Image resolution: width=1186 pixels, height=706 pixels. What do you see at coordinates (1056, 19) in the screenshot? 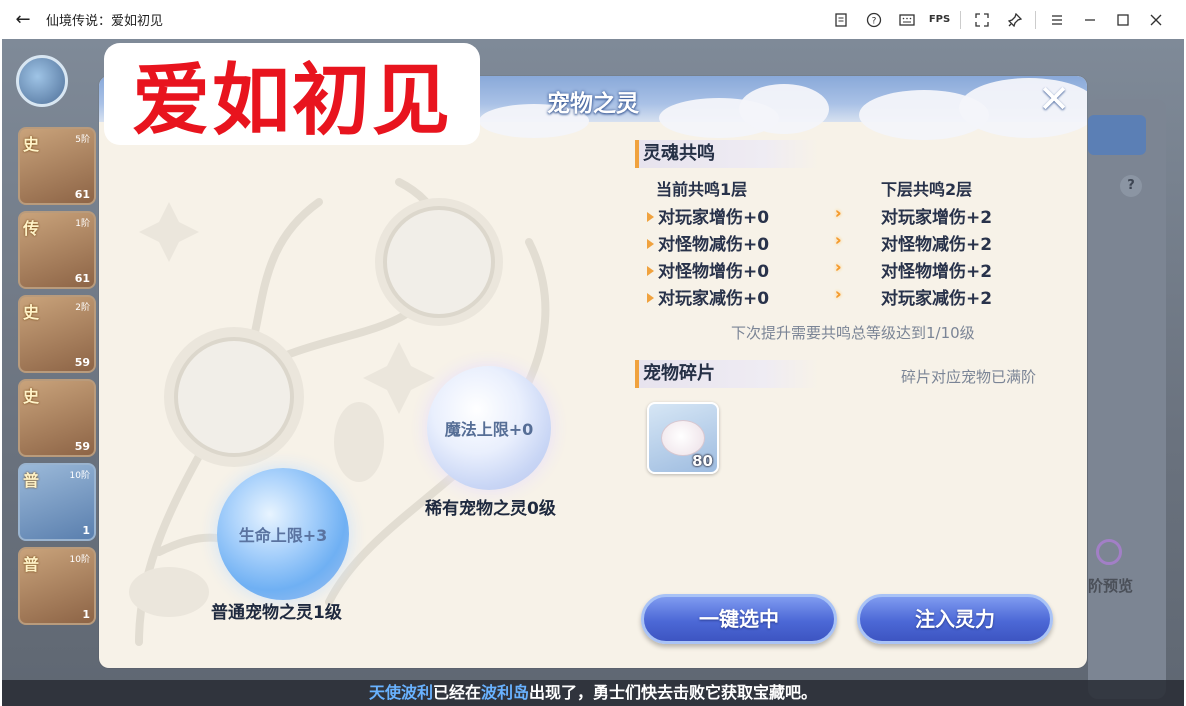
I see `menu-icon` at bounding box center [1056, 19].